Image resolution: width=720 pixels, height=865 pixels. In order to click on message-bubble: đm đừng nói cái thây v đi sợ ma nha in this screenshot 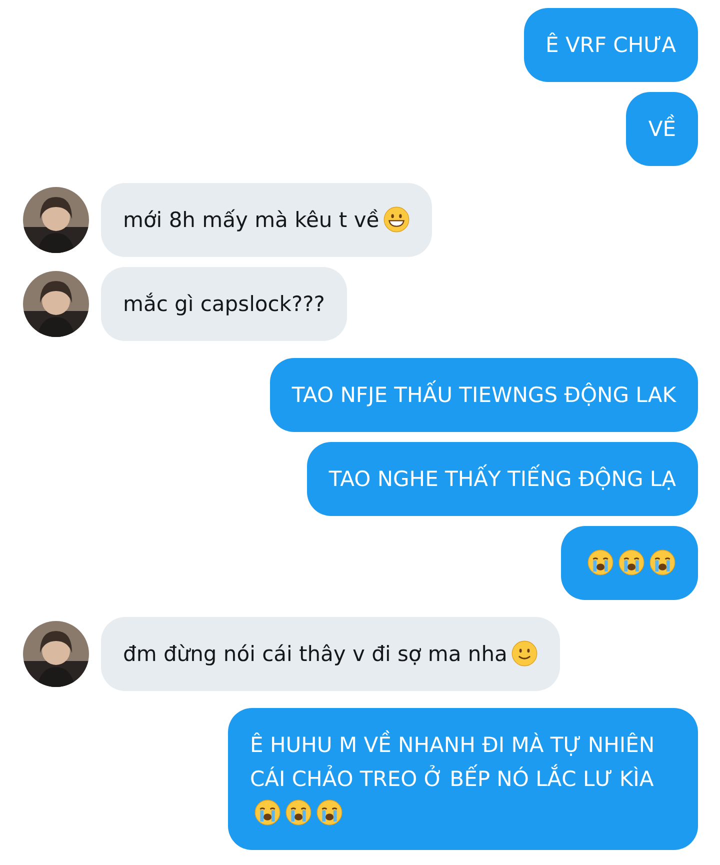, I will do `click(330, 654)`.